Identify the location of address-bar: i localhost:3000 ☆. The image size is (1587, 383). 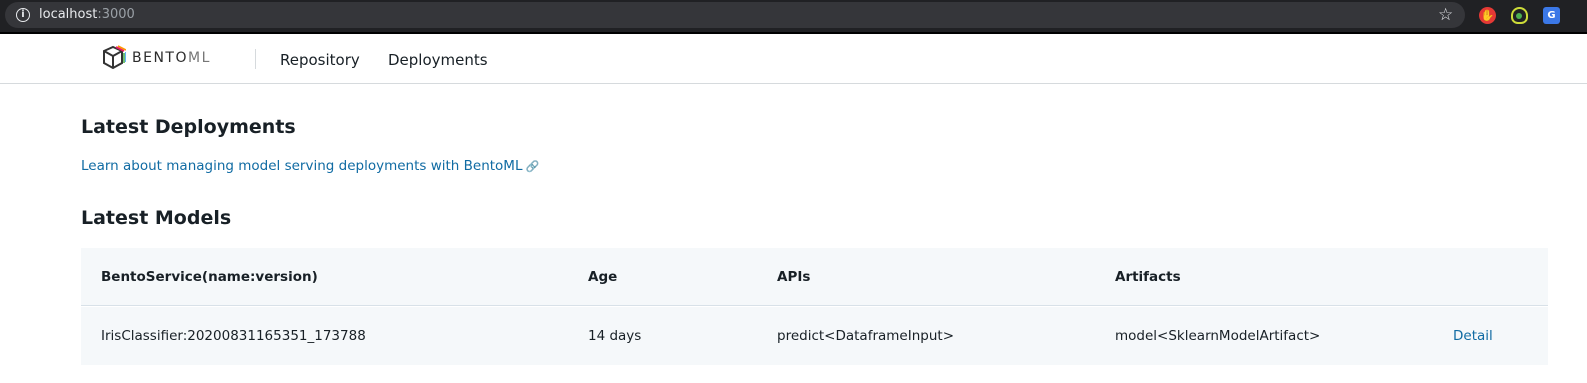
(735, 15).